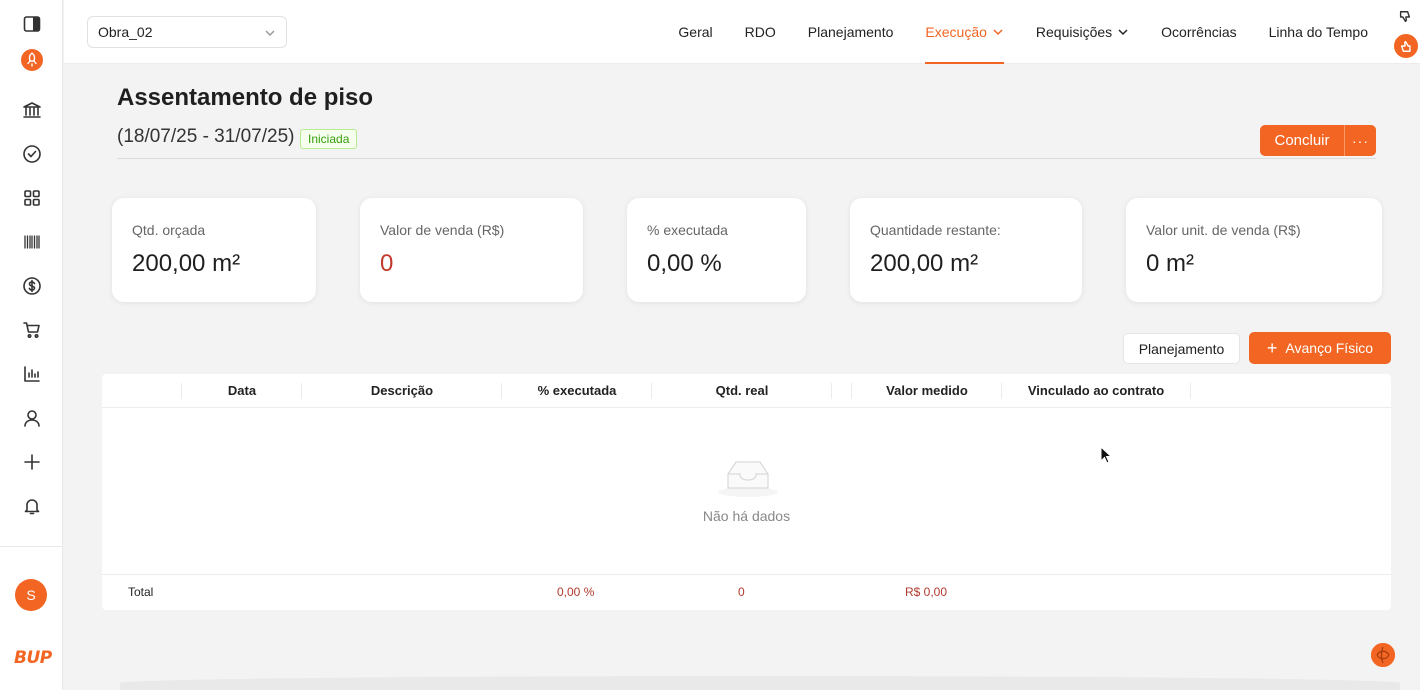 This screenshot has width=1420, height=690. I want to click on nav-item-planejamento: Planejamento, so click(851, 32).